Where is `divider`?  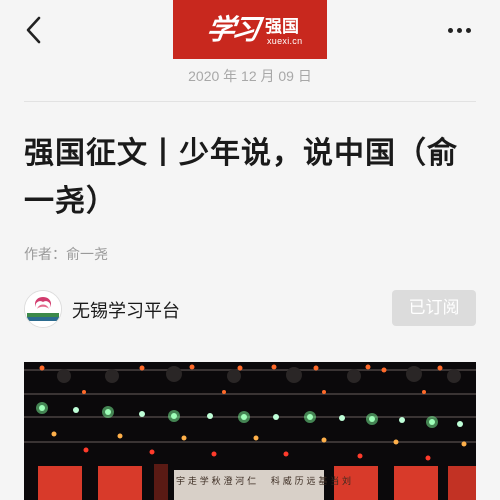
divider is located at coordinates (250, 101).